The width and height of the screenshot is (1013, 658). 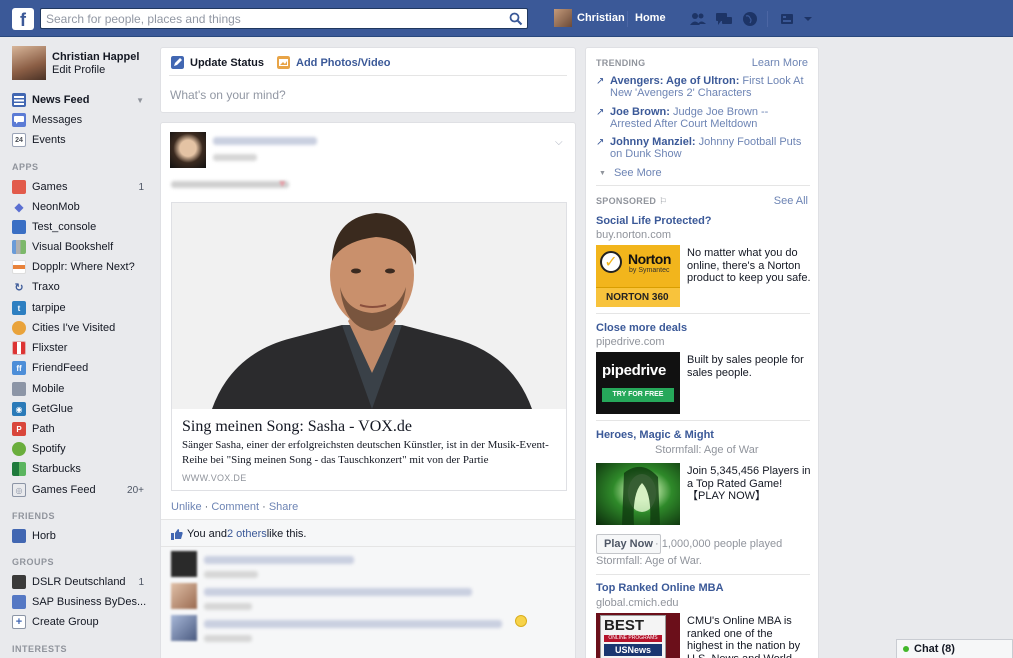 What do you see at coordinates (674, 81) in the screenshot?
I see `trend-topic: Avengers: Age of Ultron:` at bounding box center [674, 81].